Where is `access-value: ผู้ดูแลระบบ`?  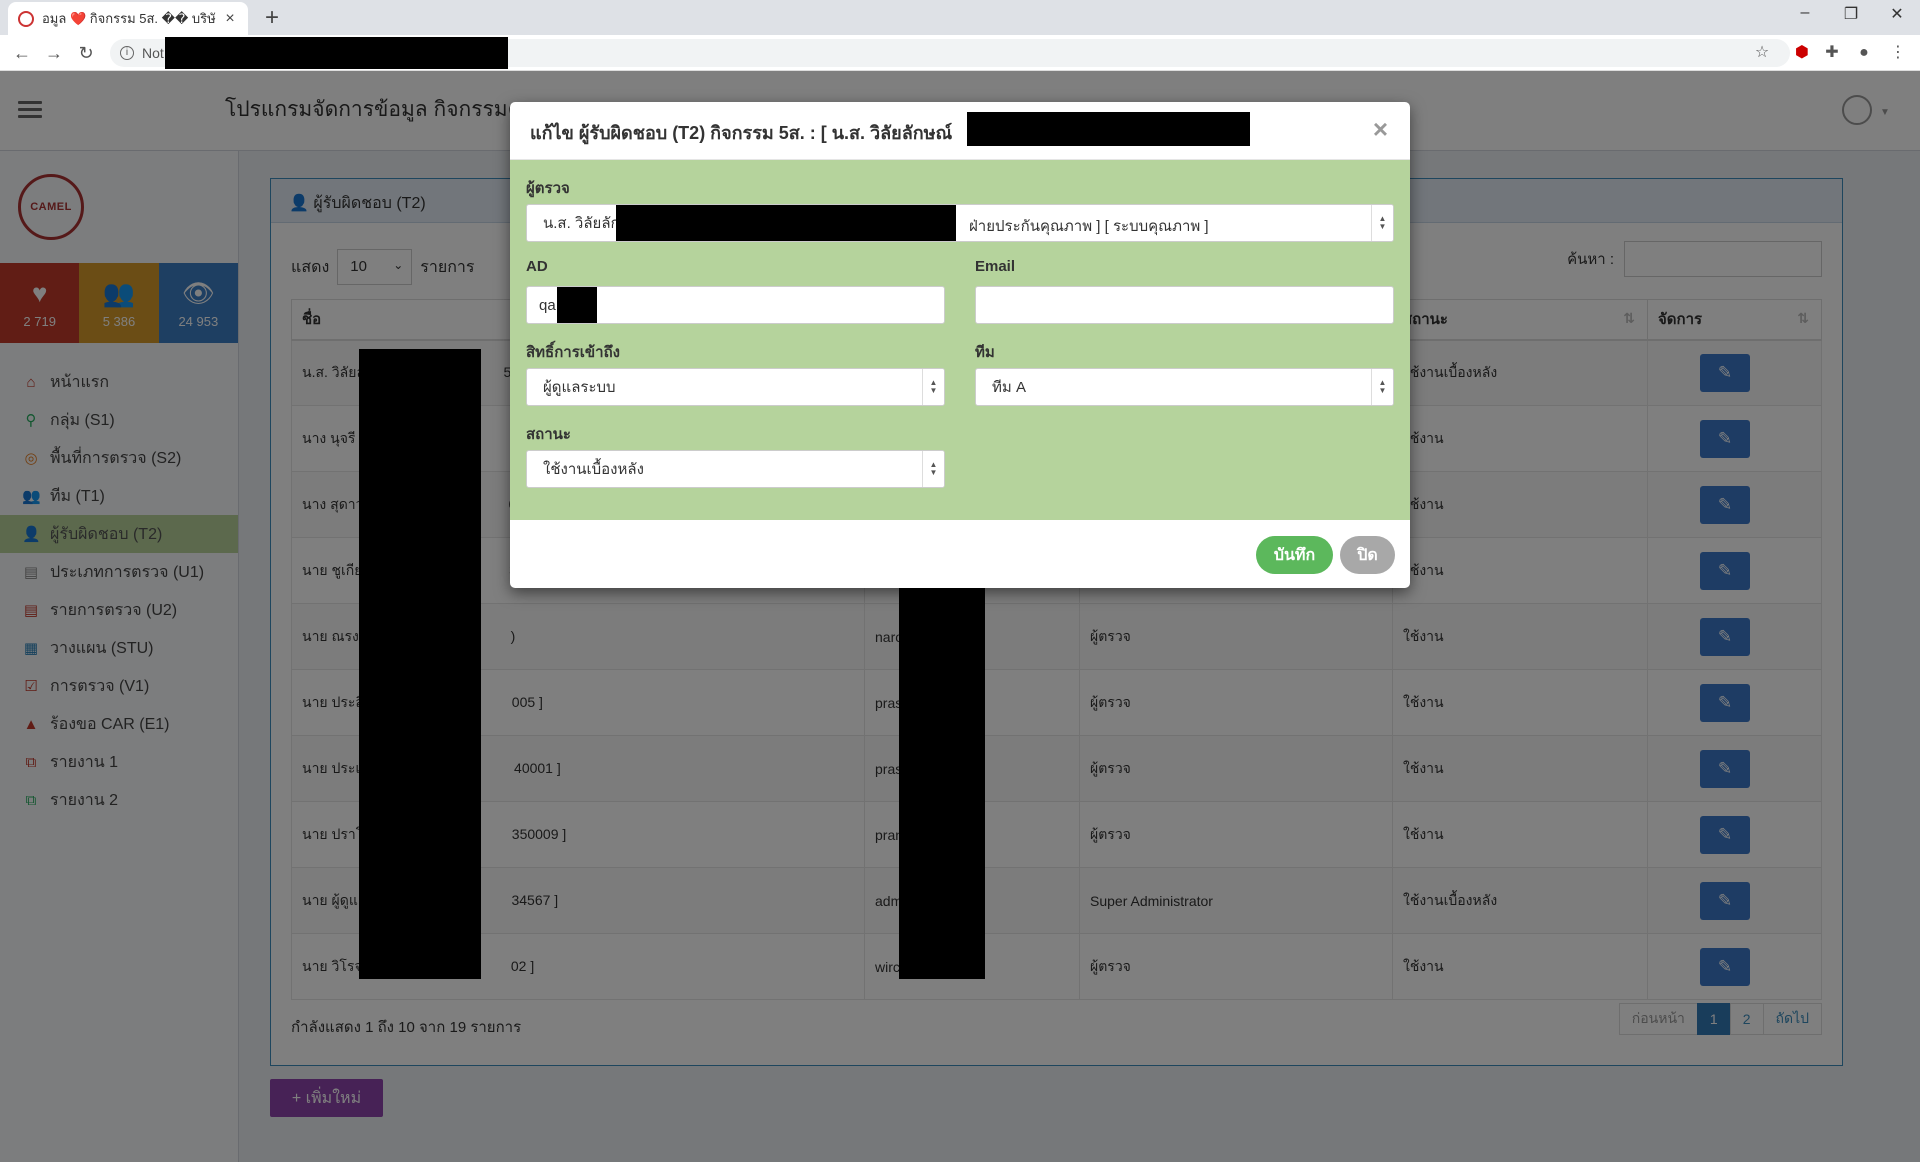
access-value: ผู้ดูแลระบบ is located at coordinates (579, 387).